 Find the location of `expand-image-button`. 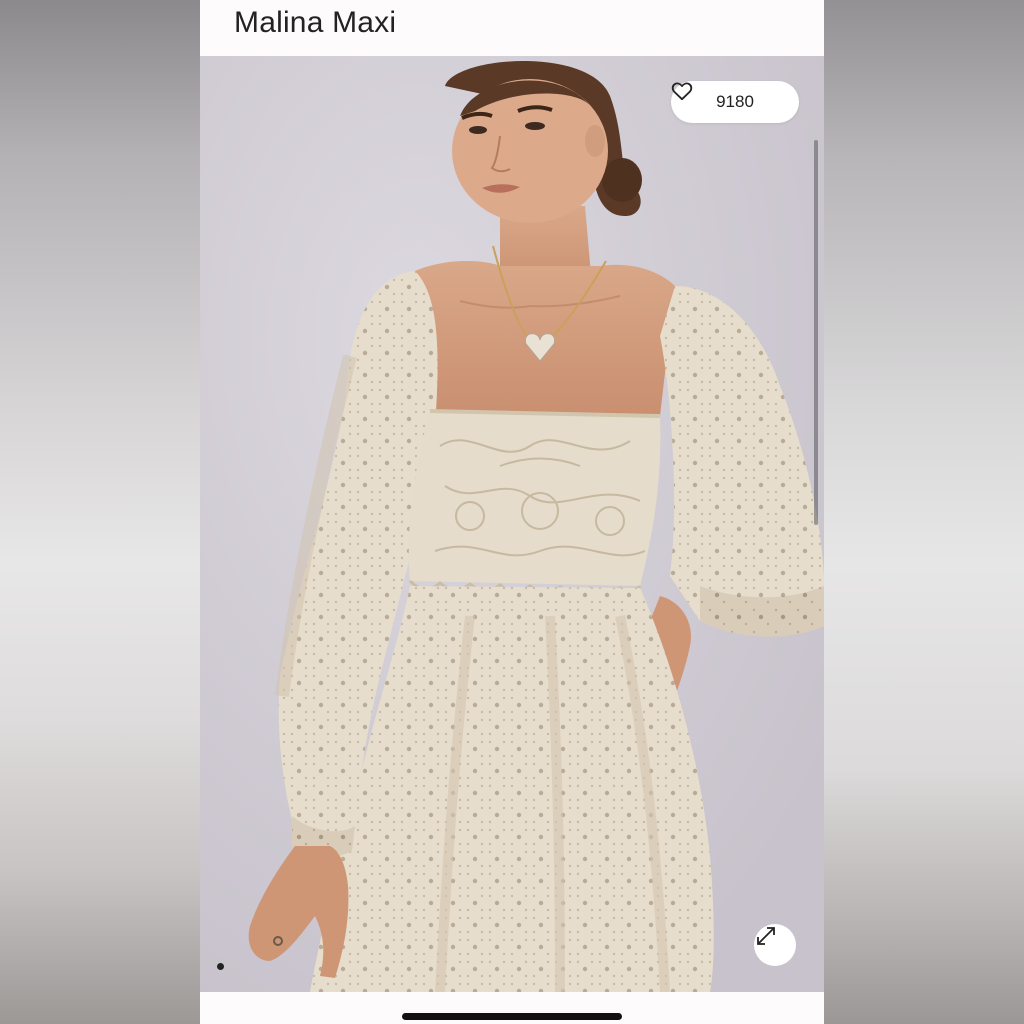

expand-image-button is located at coordinates (775, 945).